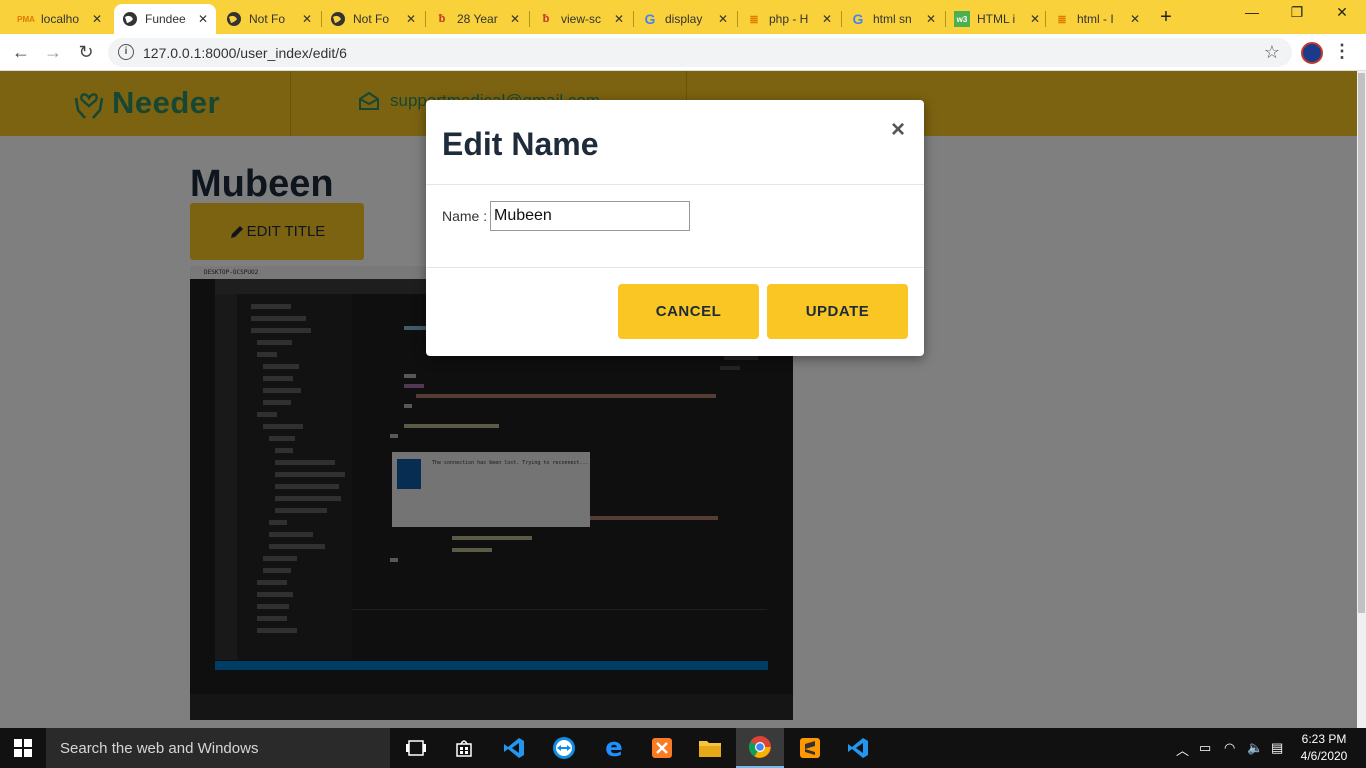  I want to click on windows-start-icon, so click(23, 748).